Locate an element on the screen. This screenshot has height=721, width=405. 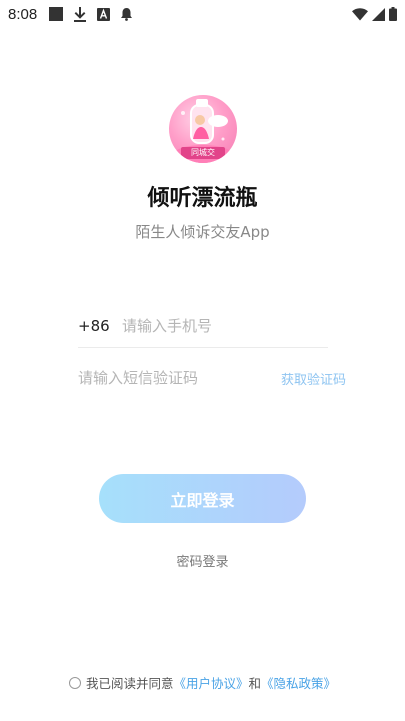
system-icons is located at coordinates (374, 14).